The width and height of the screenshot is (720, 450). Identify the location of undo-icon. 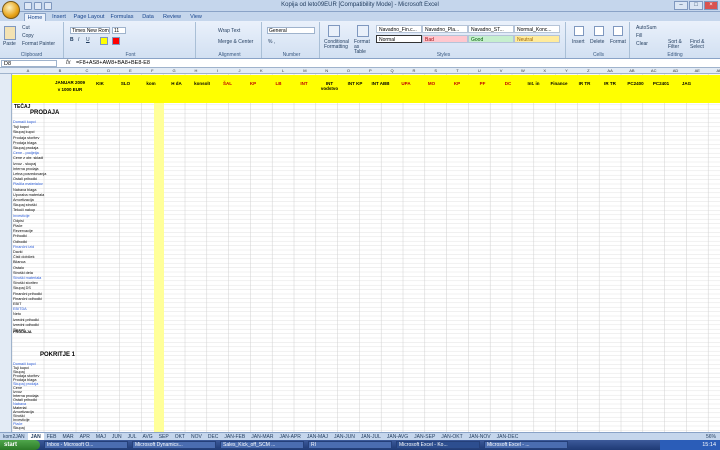
(38, 6).